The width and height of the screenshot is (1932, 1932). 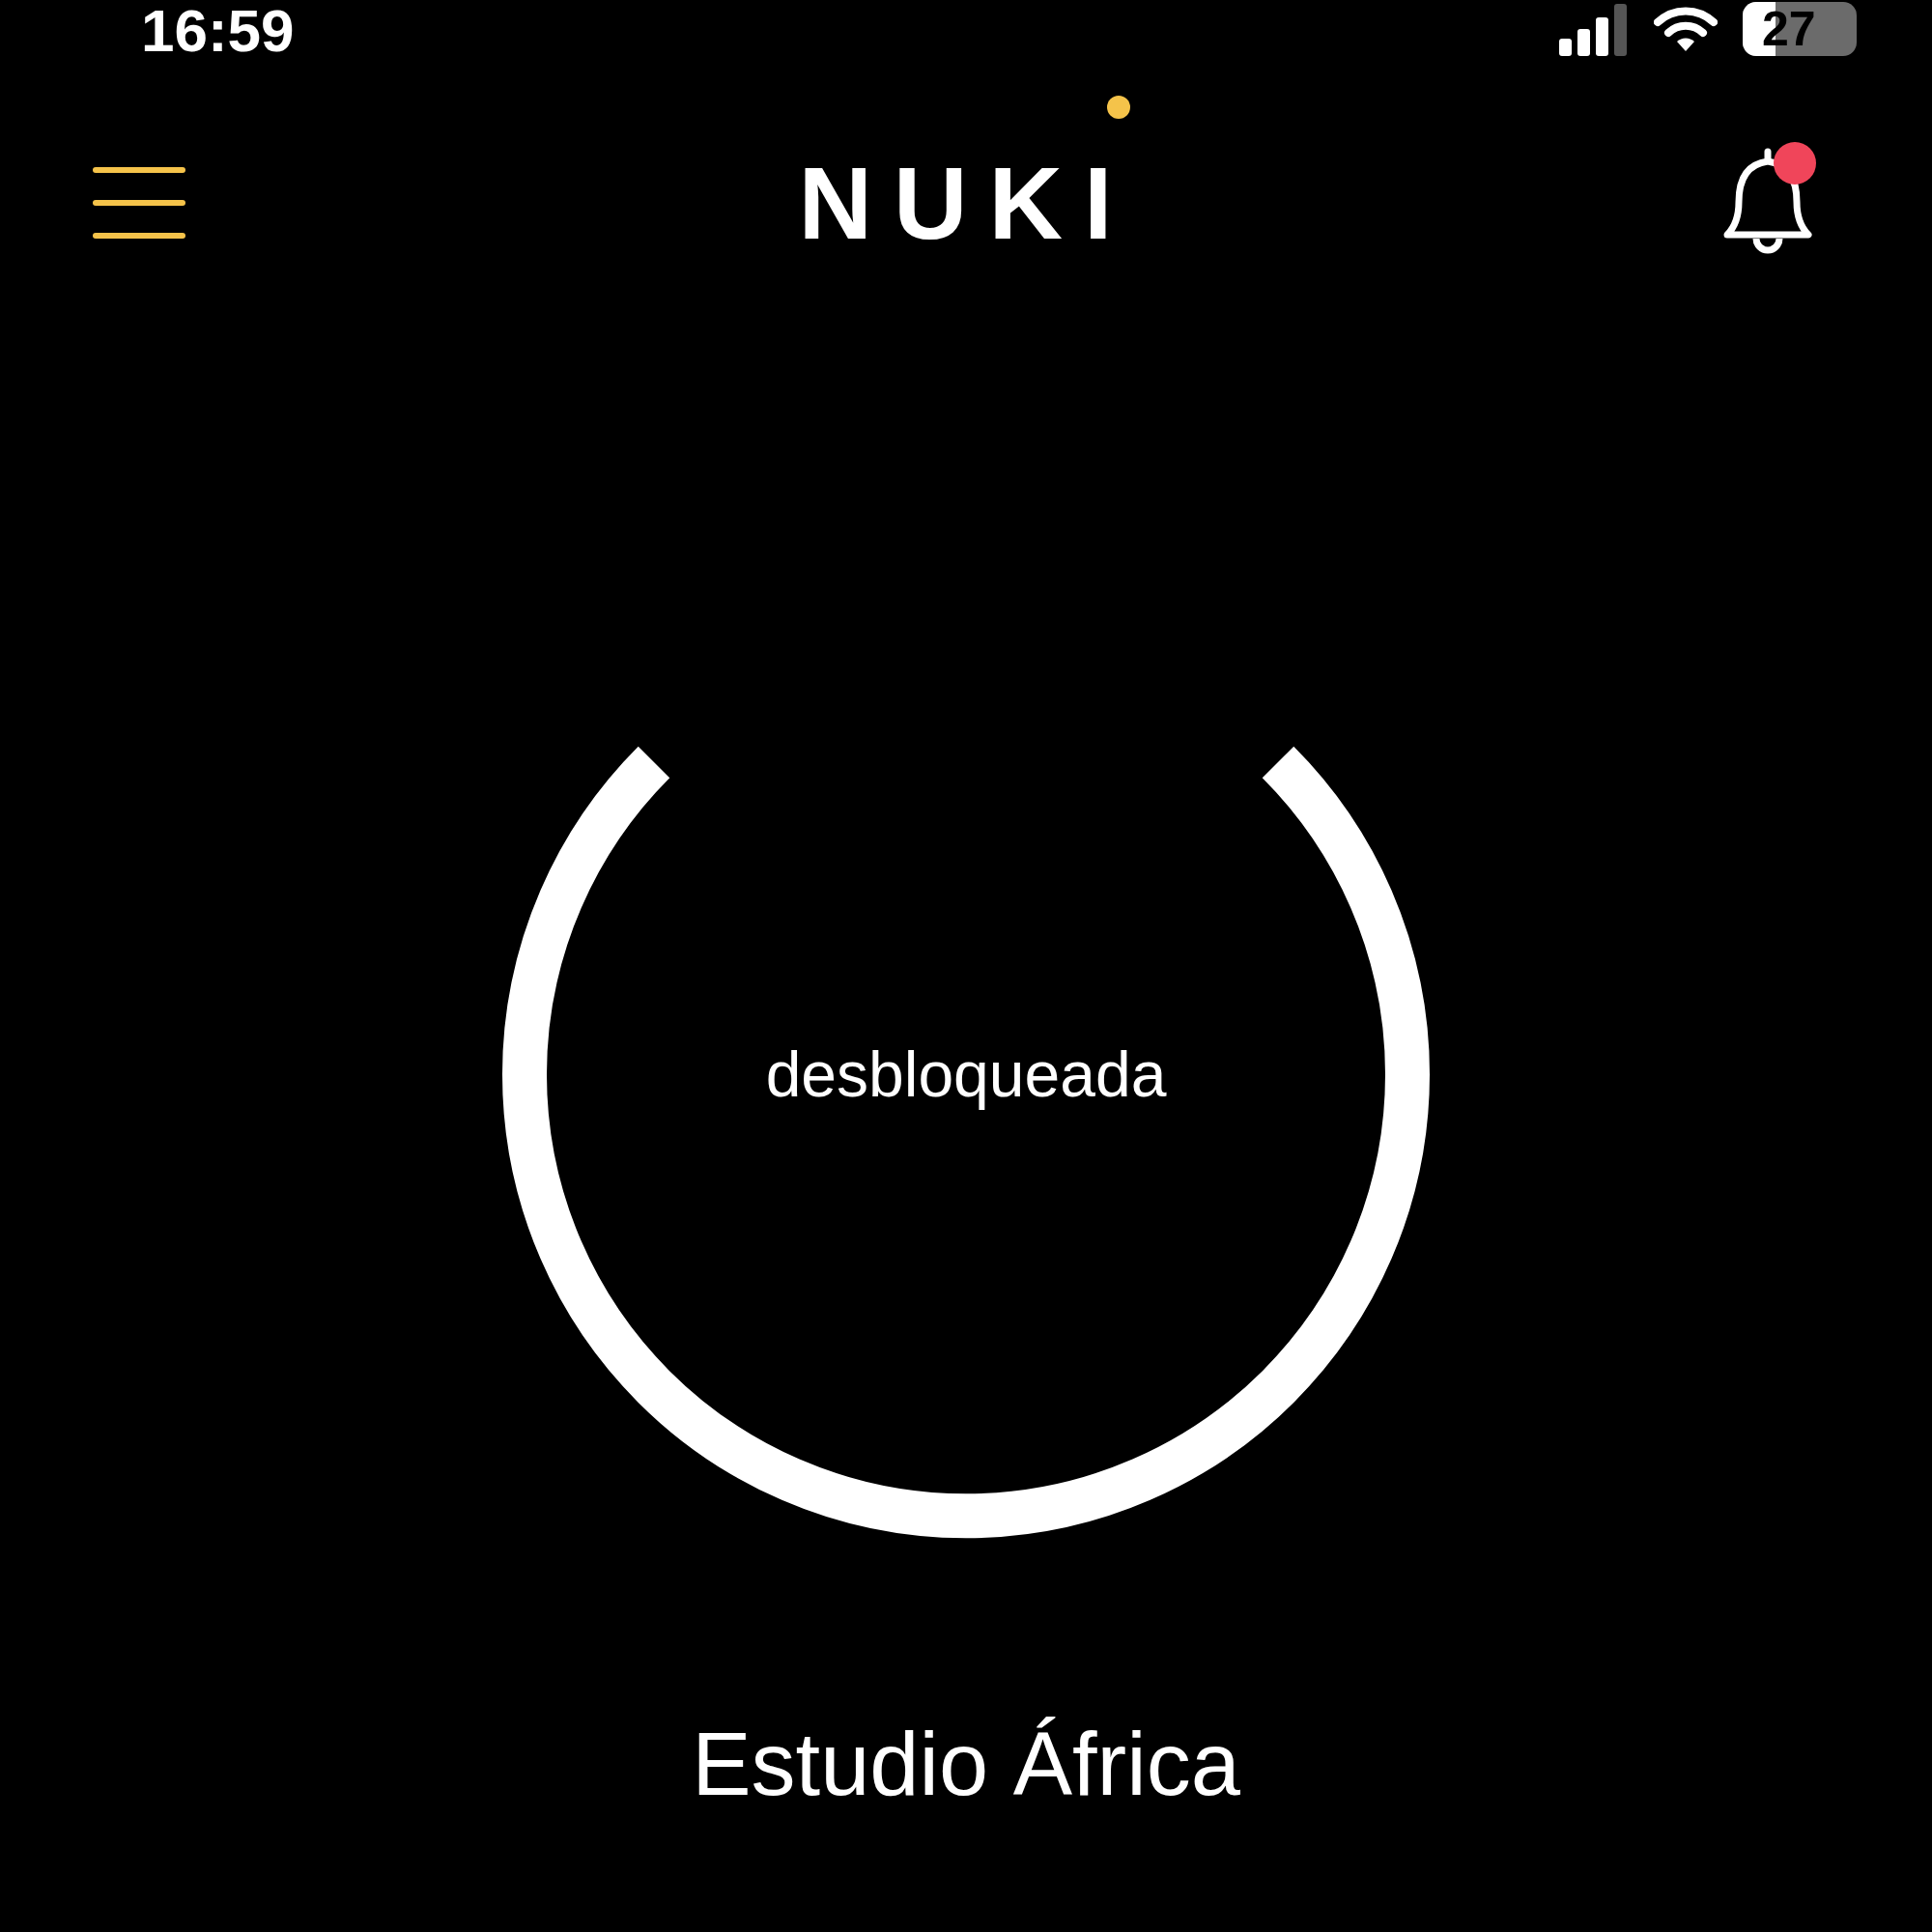 What do you see at coordinates (218, 31) in the screenshot?
I see `status-time: 16:59` at bounding box center [218, 31].